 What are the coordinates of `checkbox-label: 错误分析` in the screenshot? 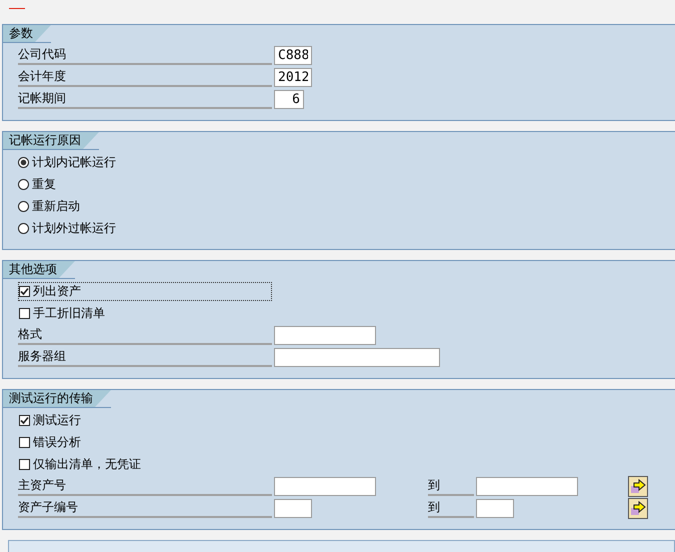 It's located at (57, 442).